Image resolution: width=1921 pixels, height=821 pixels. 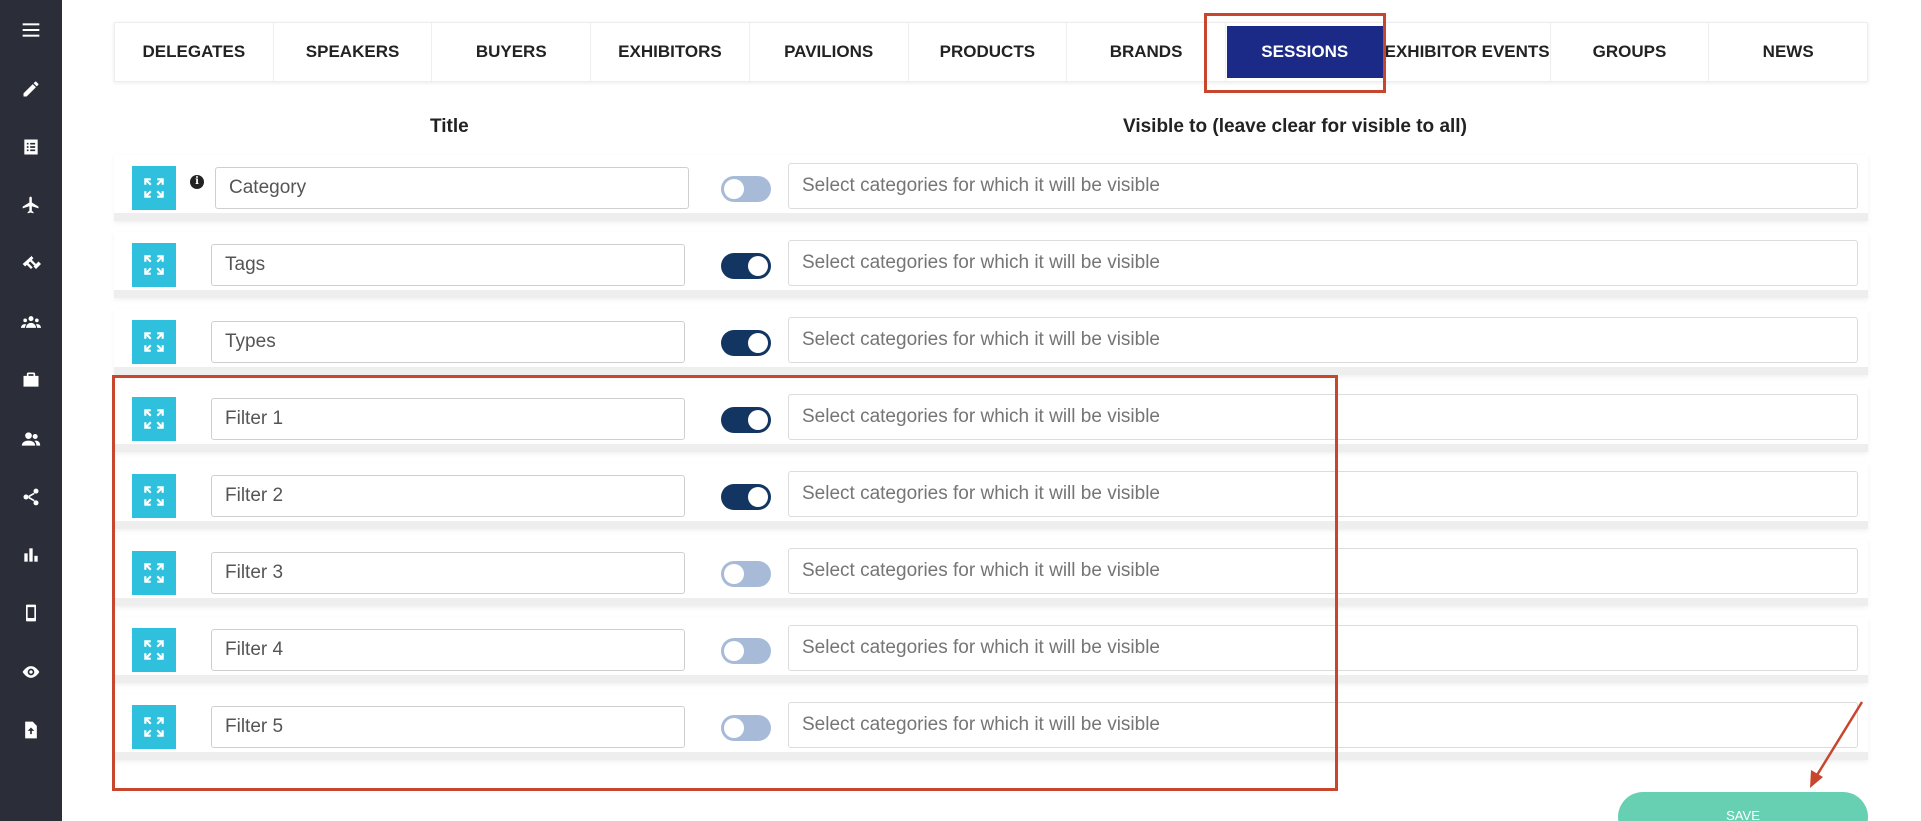 I want to click on eye-icon, so click(x=31, y=672).